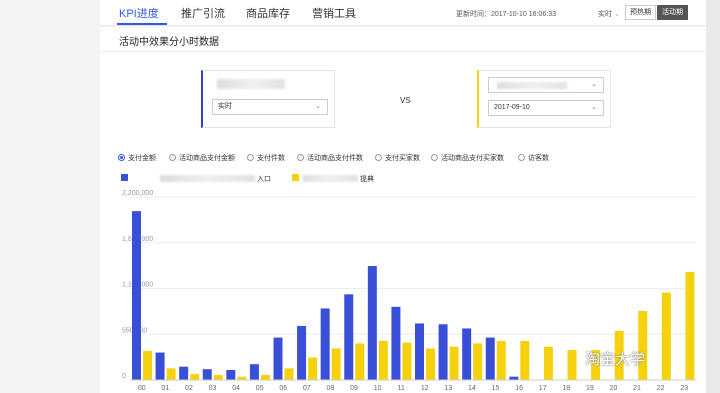 The image size is (720, 393). I want to click on y-tick-label: 0, so click(124, 376).